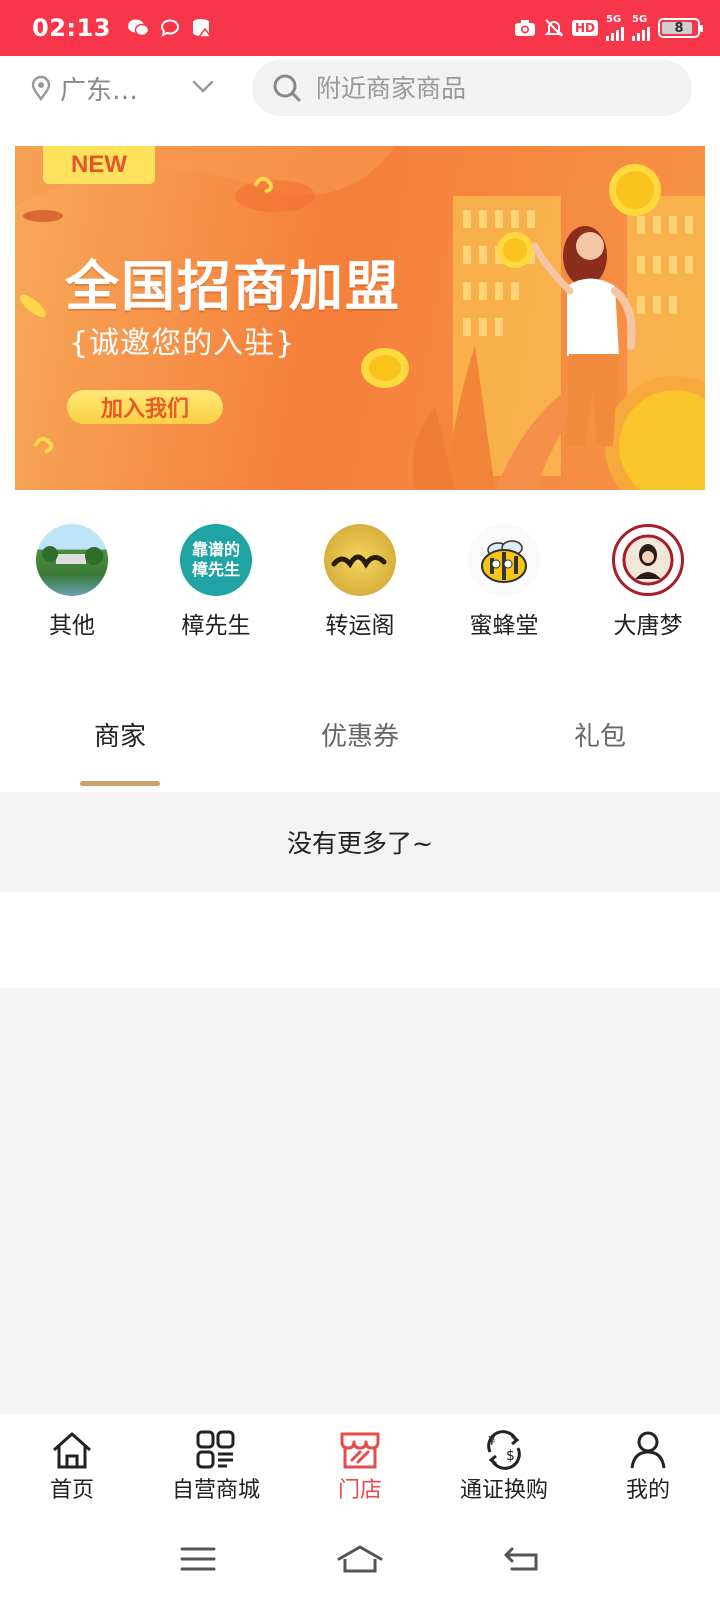  I want to click on tab-coupons: 优惠券, so click(360, 737).